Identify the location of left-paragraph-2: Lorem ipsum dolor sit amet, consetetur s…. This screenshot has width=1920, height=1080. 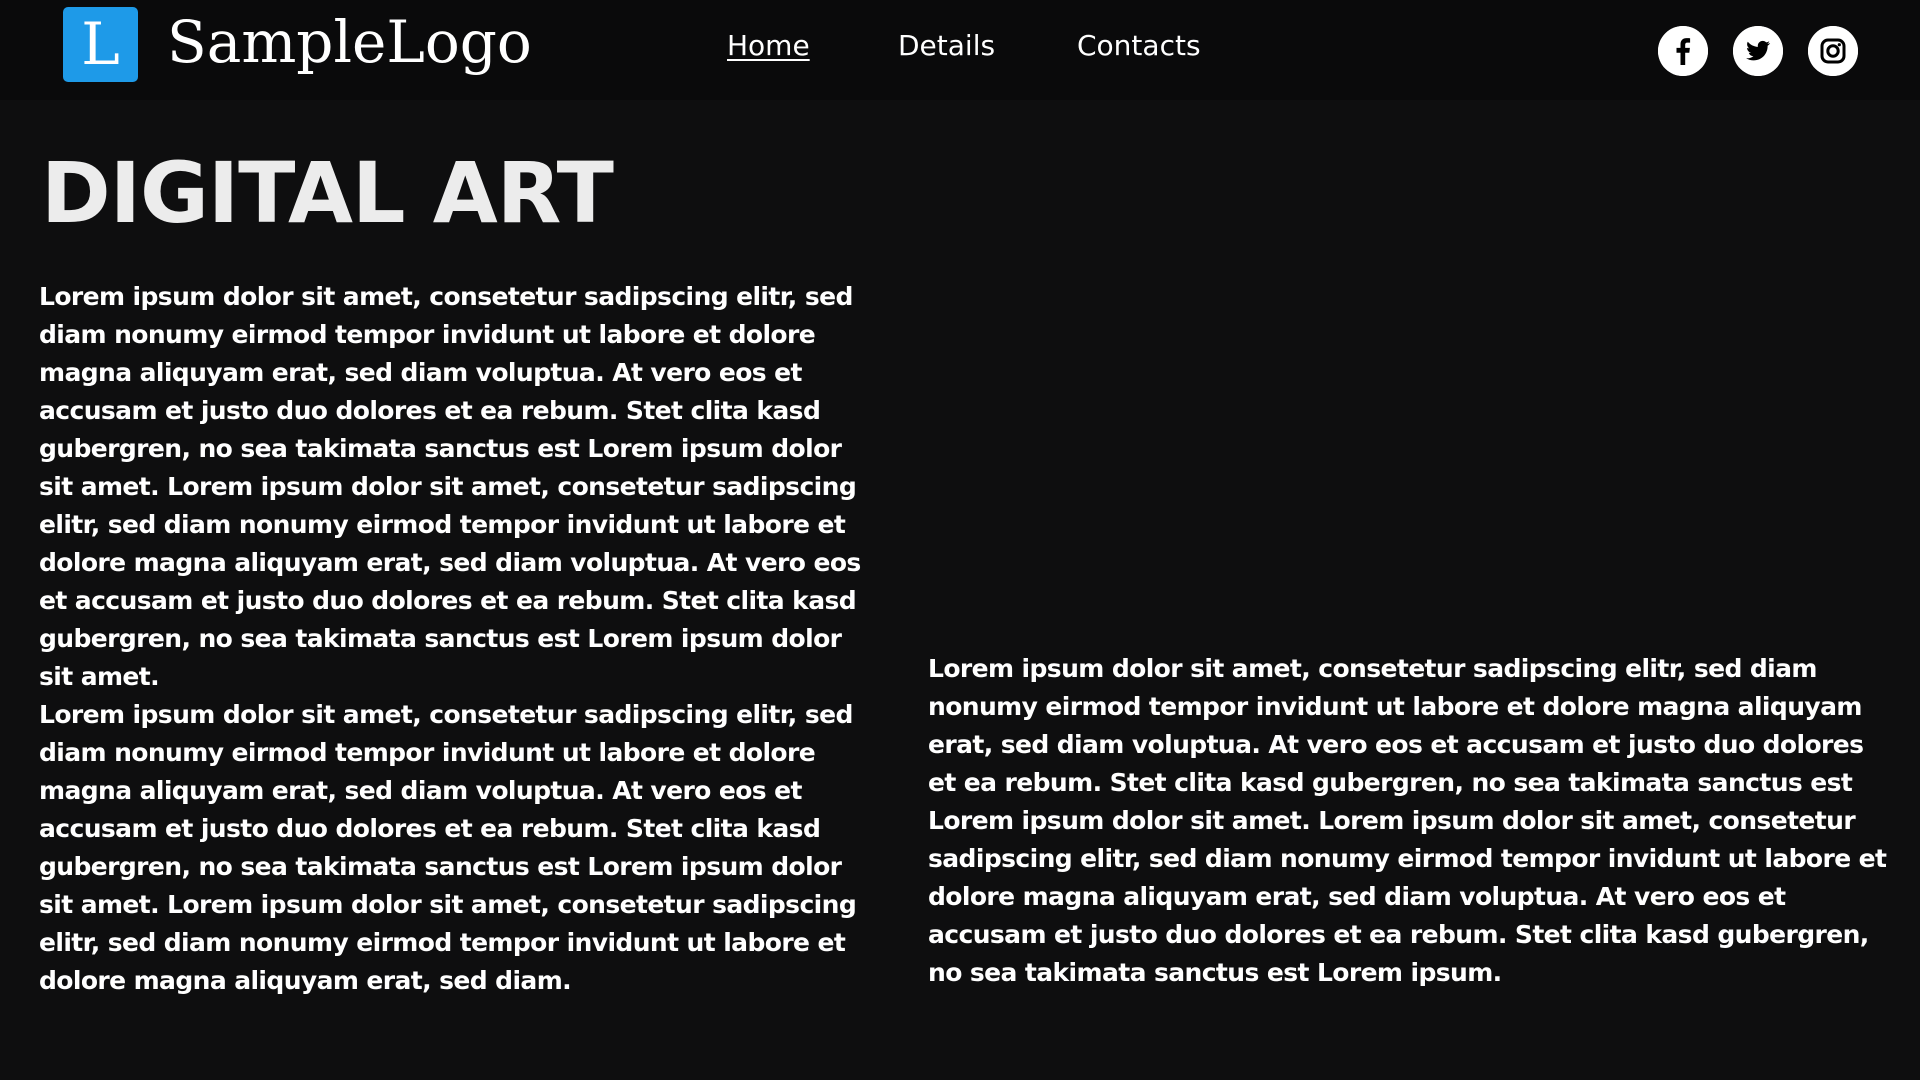
(448, 847).